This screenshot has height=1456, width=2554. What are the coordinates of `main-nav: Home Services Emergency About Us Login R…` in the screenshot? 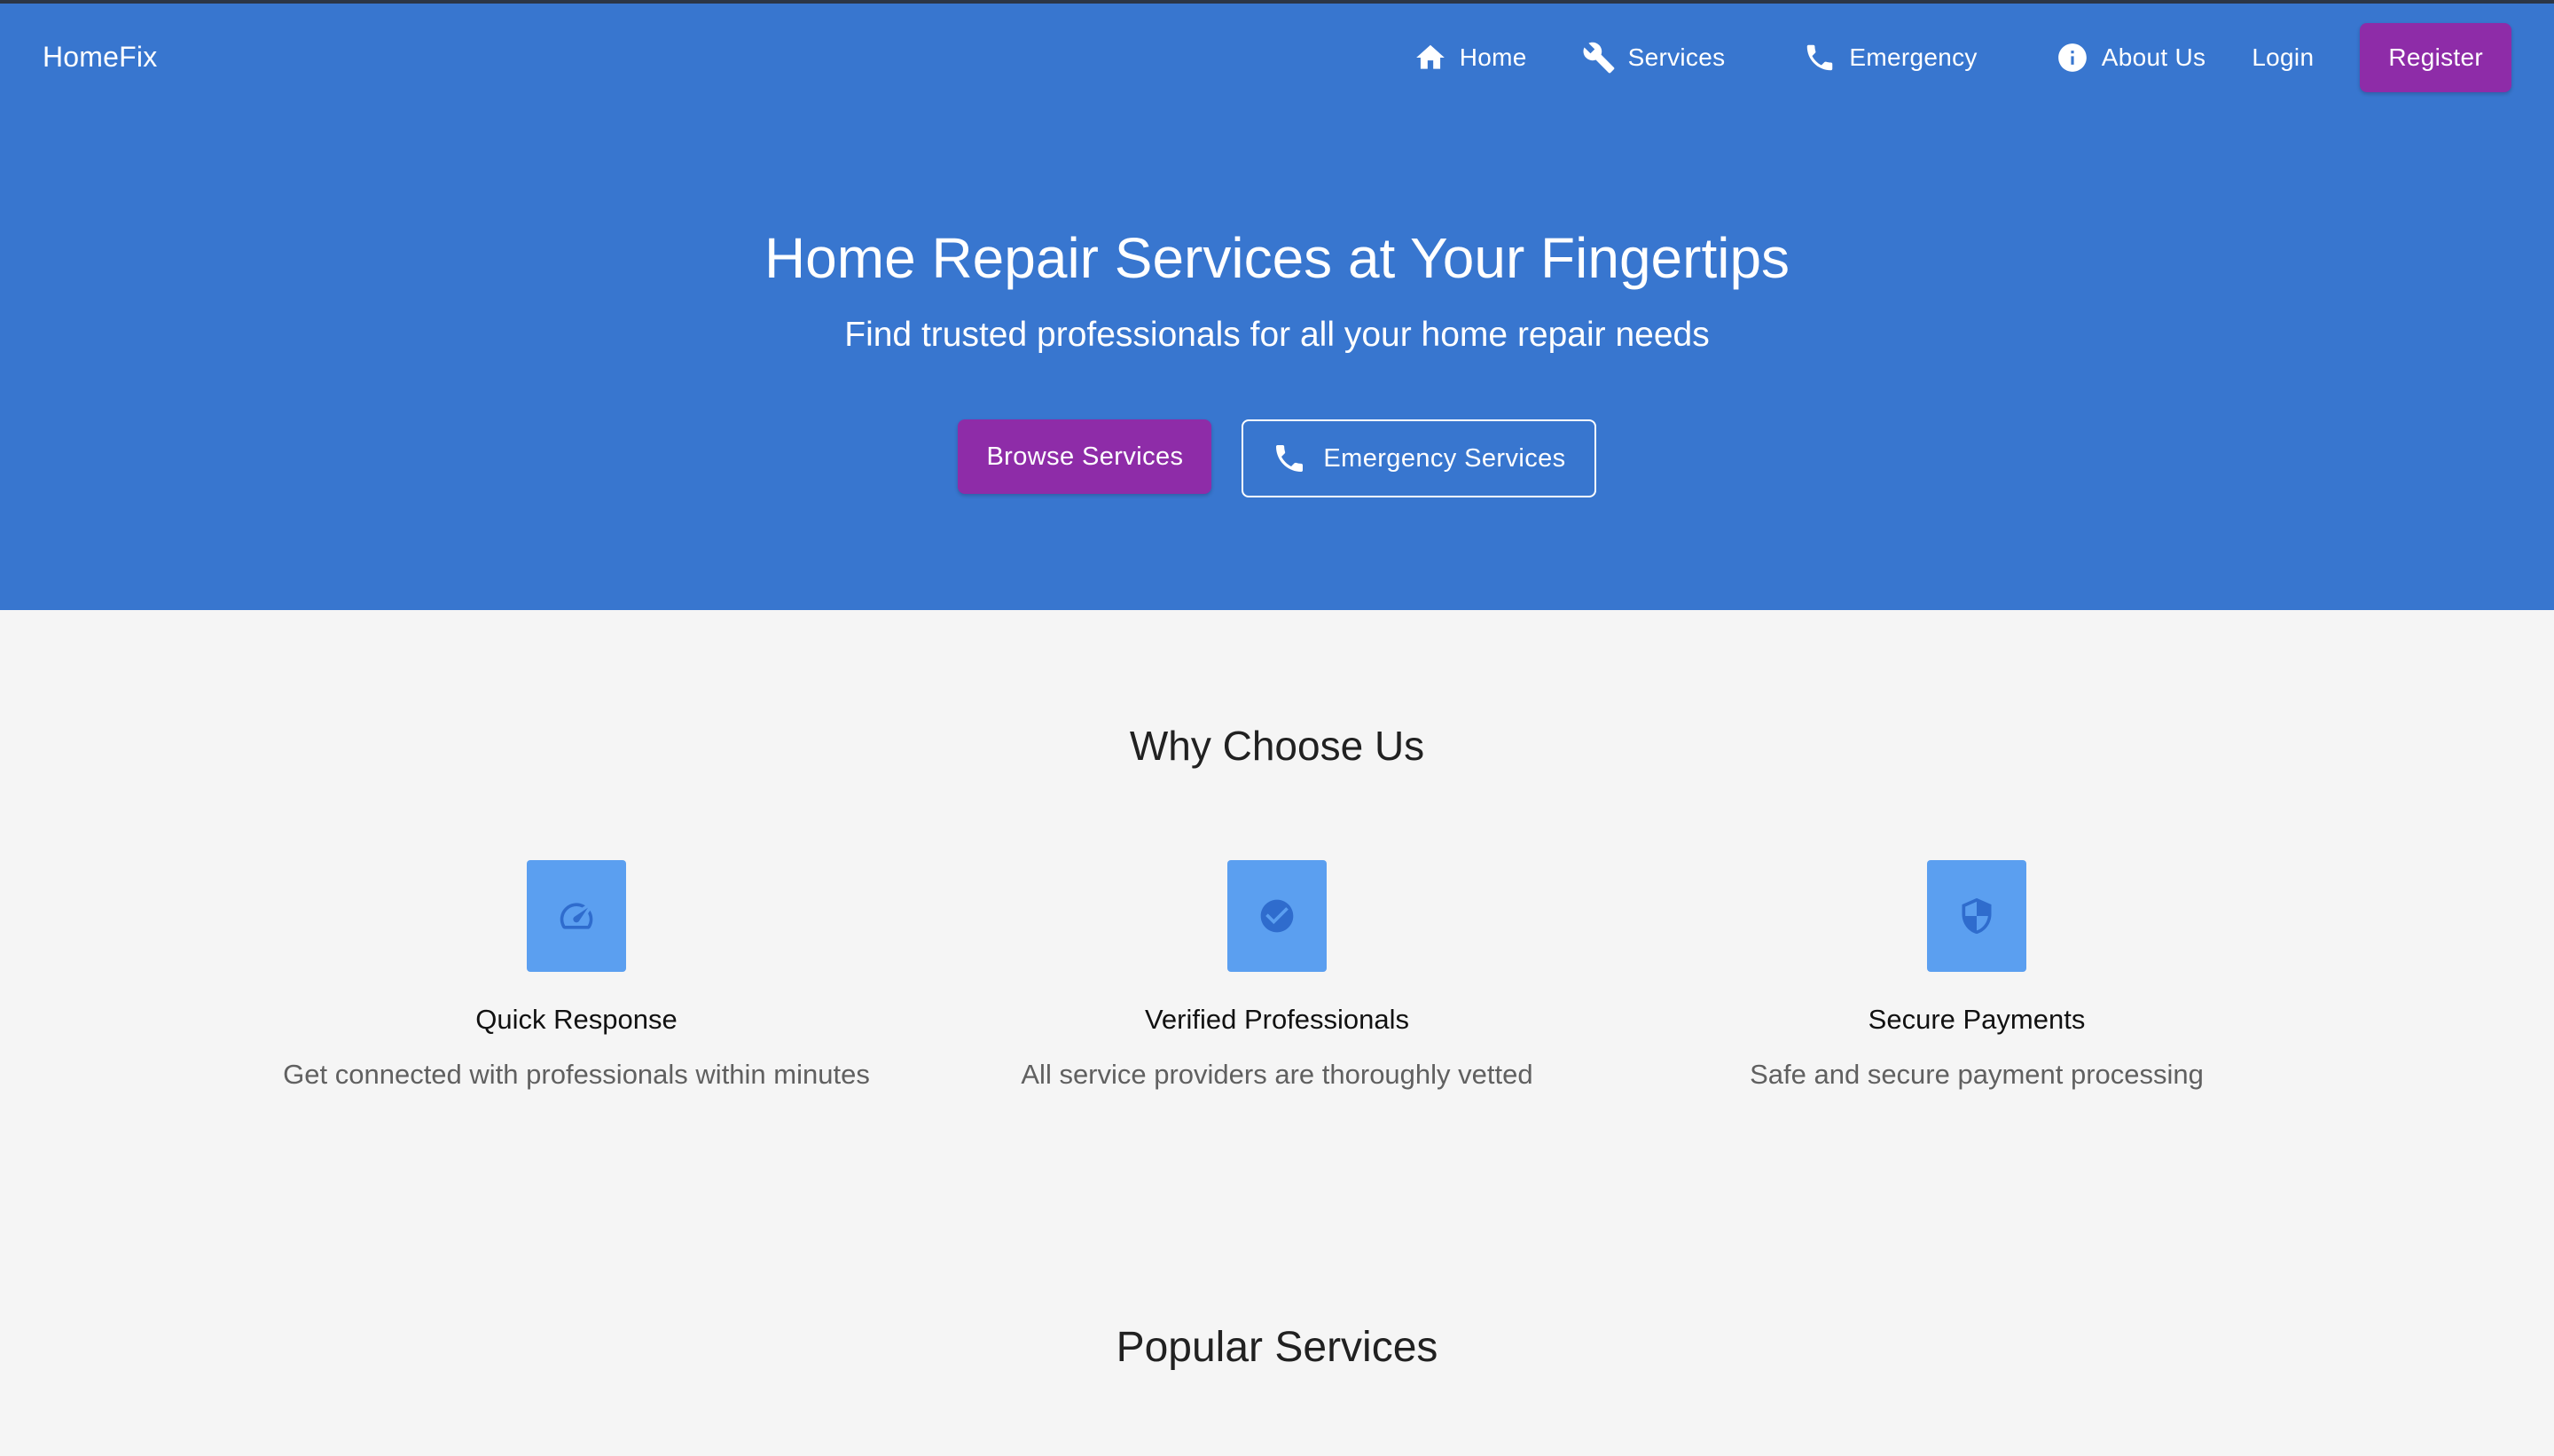 It's located at (1951, 57).